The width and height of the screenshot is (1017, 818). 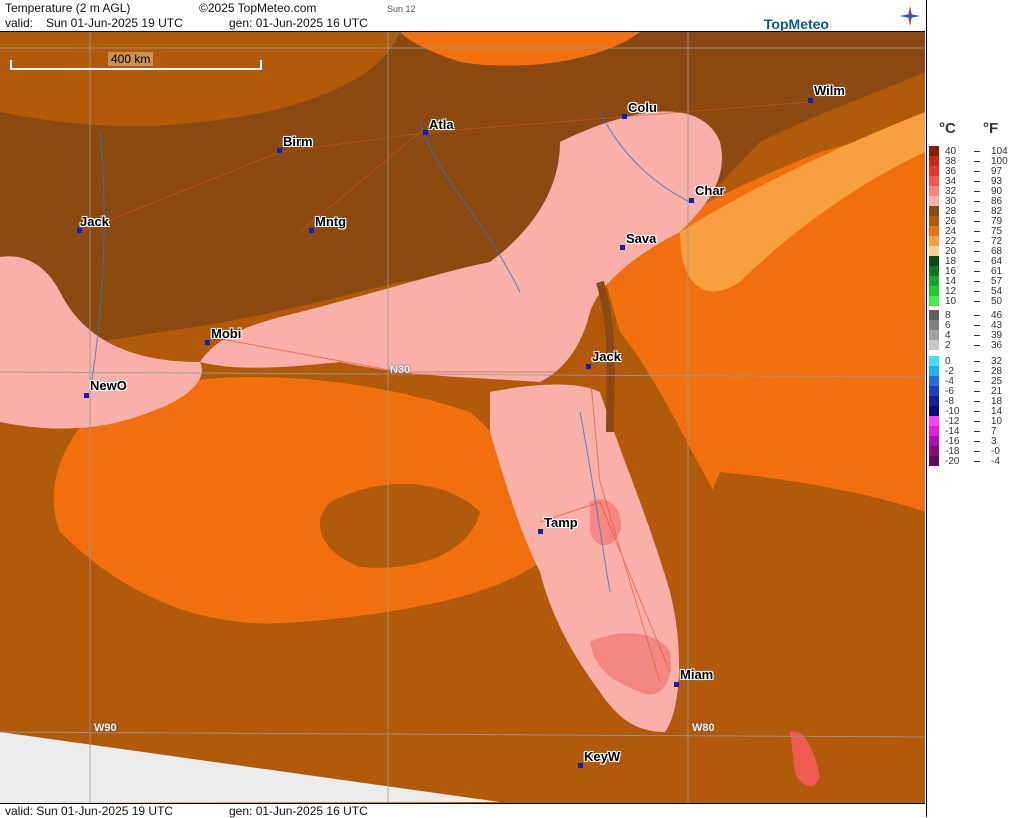 I want to click on city-label: Colu, so click(x=642, y=107).